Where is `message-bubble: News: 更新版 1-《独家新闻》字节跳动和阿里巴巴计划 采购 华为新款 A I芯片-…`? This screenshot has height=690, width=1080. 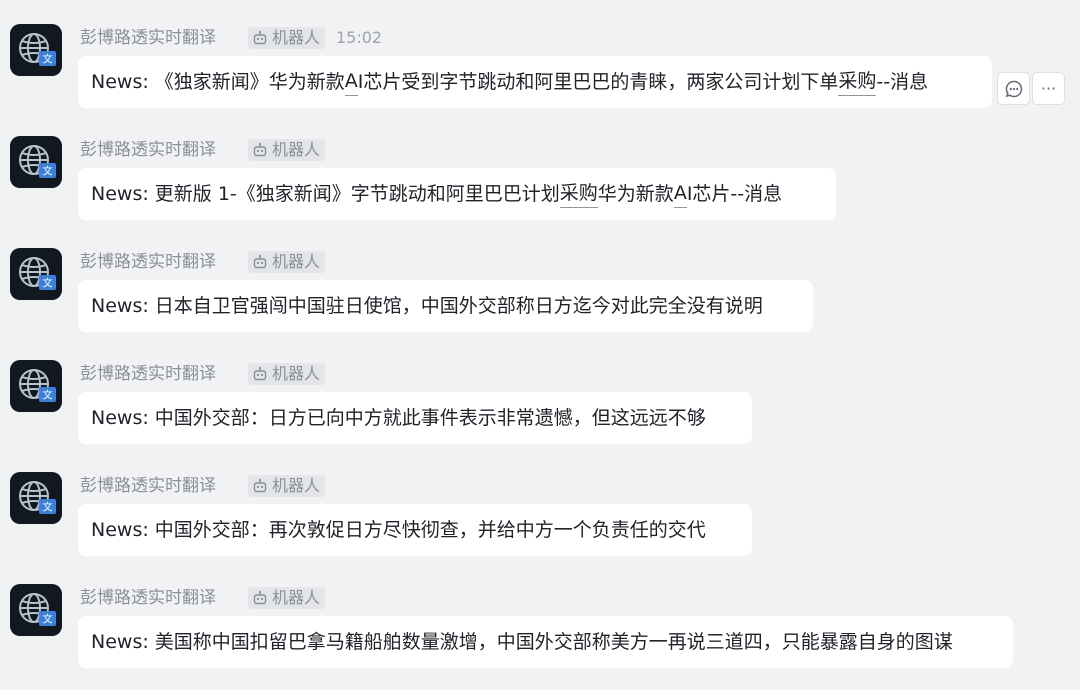 message-bubble: News: 更新版 1-《独家新闻》字节跳动和阿里巴巴计划 采购 华为新款 A I芯片-… is located at coordinates (457, 194).